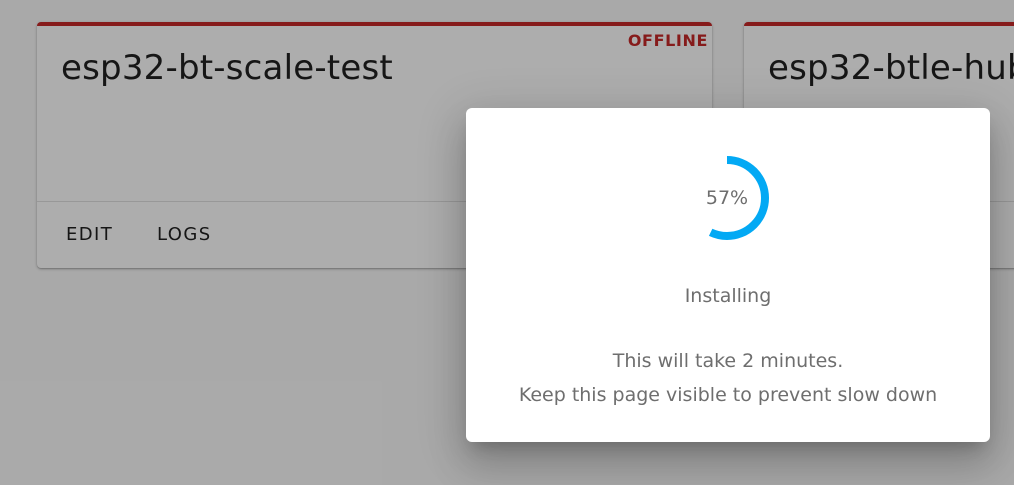  I want to click on install-status: Installing, so click(728, 296).